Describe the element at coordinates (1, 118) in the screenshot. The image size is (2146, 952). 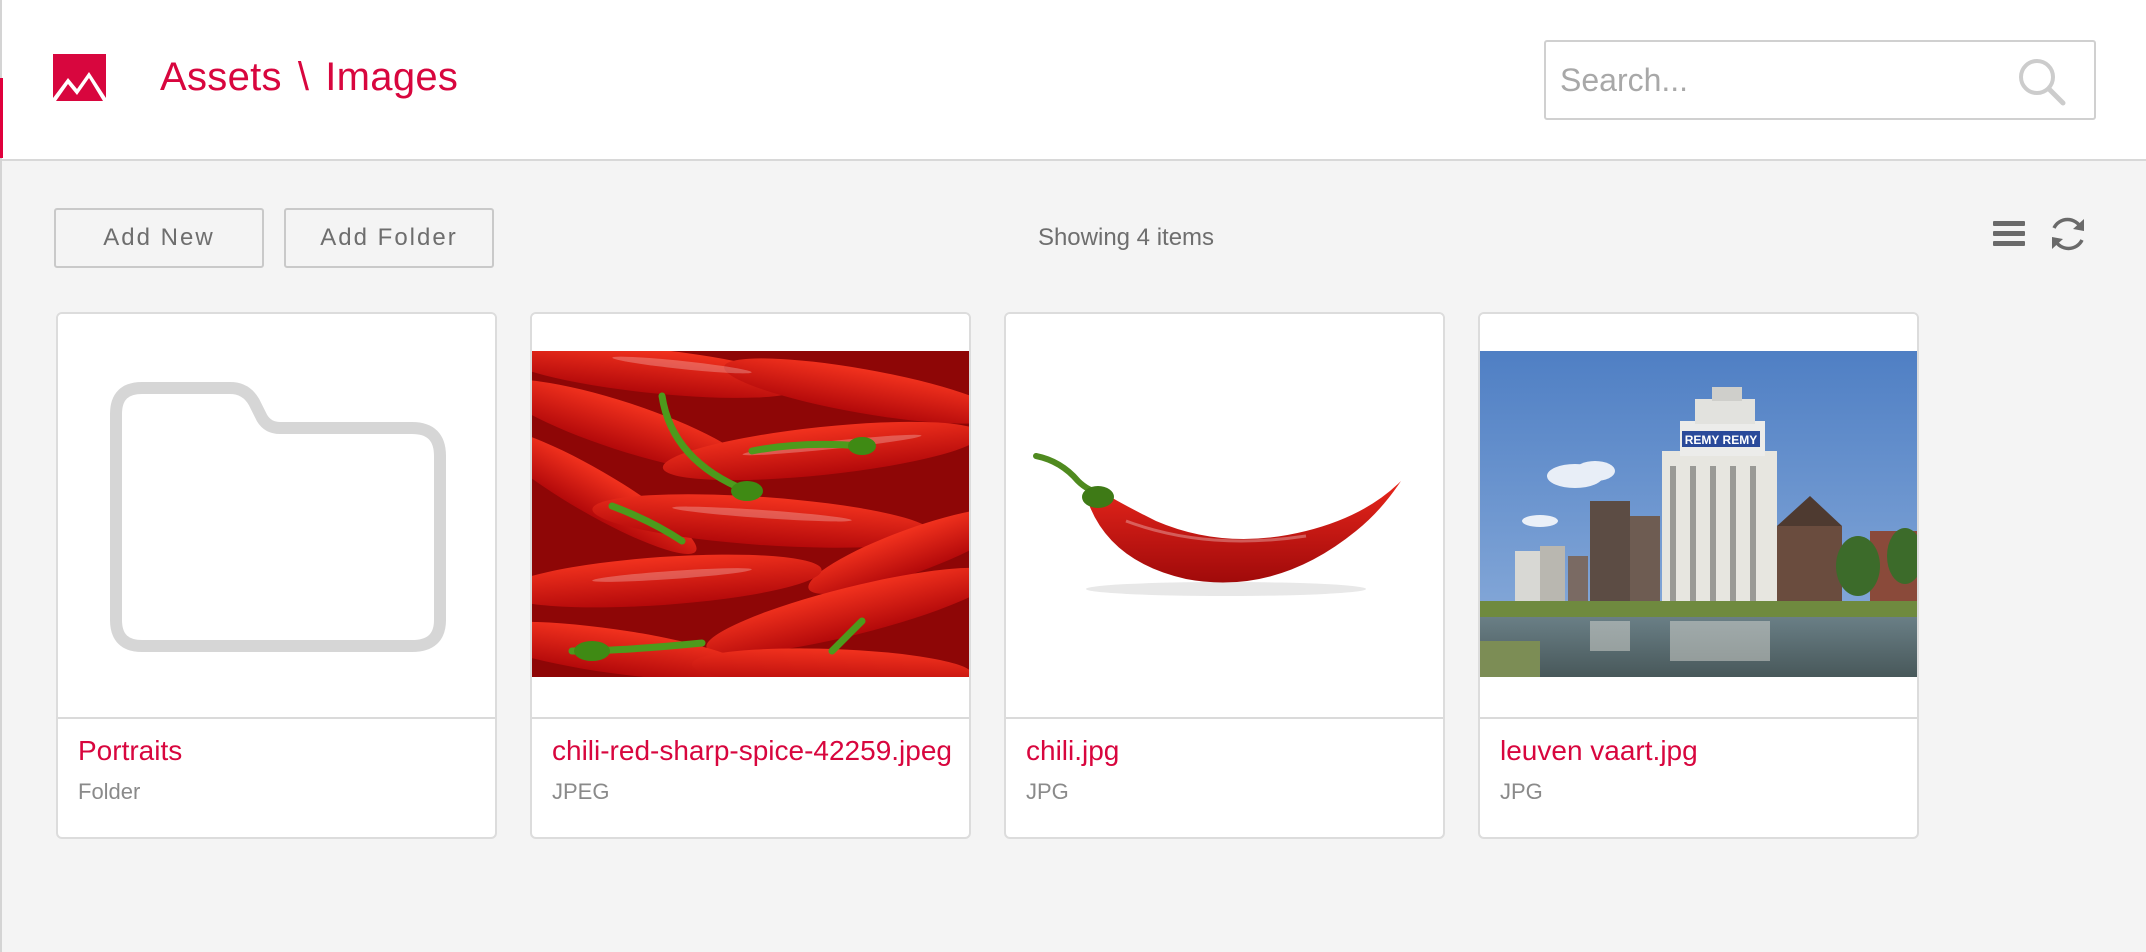
I see `accent-marker` at that location.